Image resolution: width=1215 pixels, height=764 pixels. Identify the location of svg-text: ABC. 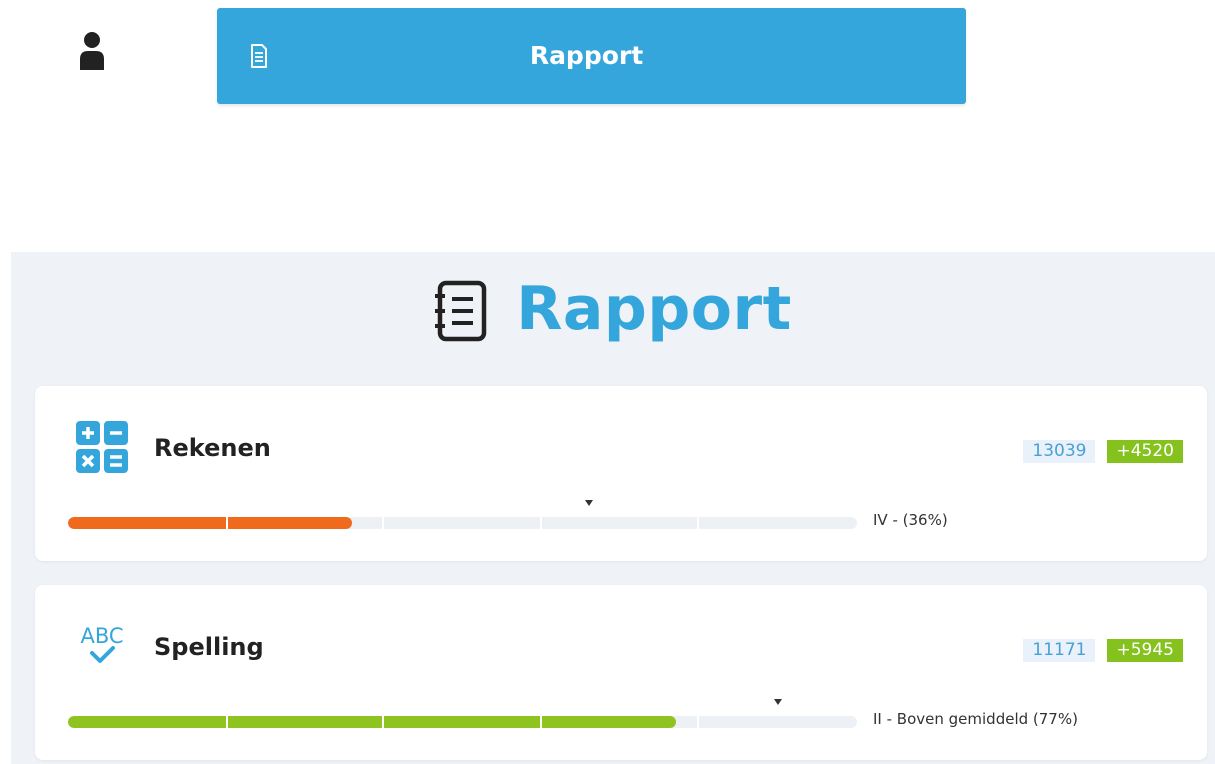
(101, 636).